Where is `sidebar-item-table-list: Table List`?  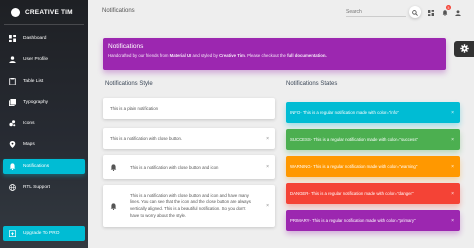
sidebar-item-table-list: Table List is located at coordinates (44, 81).